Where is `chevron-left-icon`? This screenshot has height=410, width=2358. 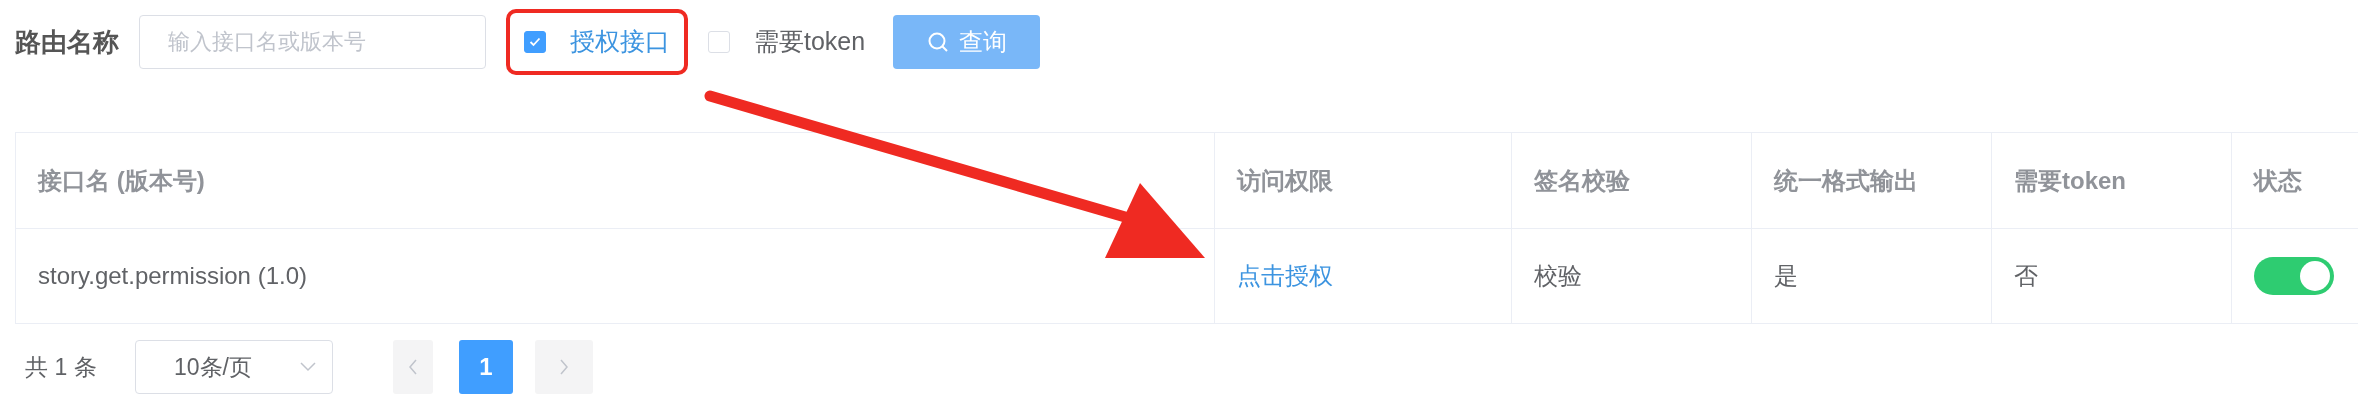 chevron-left-icon is located at coordinates (413, 367).